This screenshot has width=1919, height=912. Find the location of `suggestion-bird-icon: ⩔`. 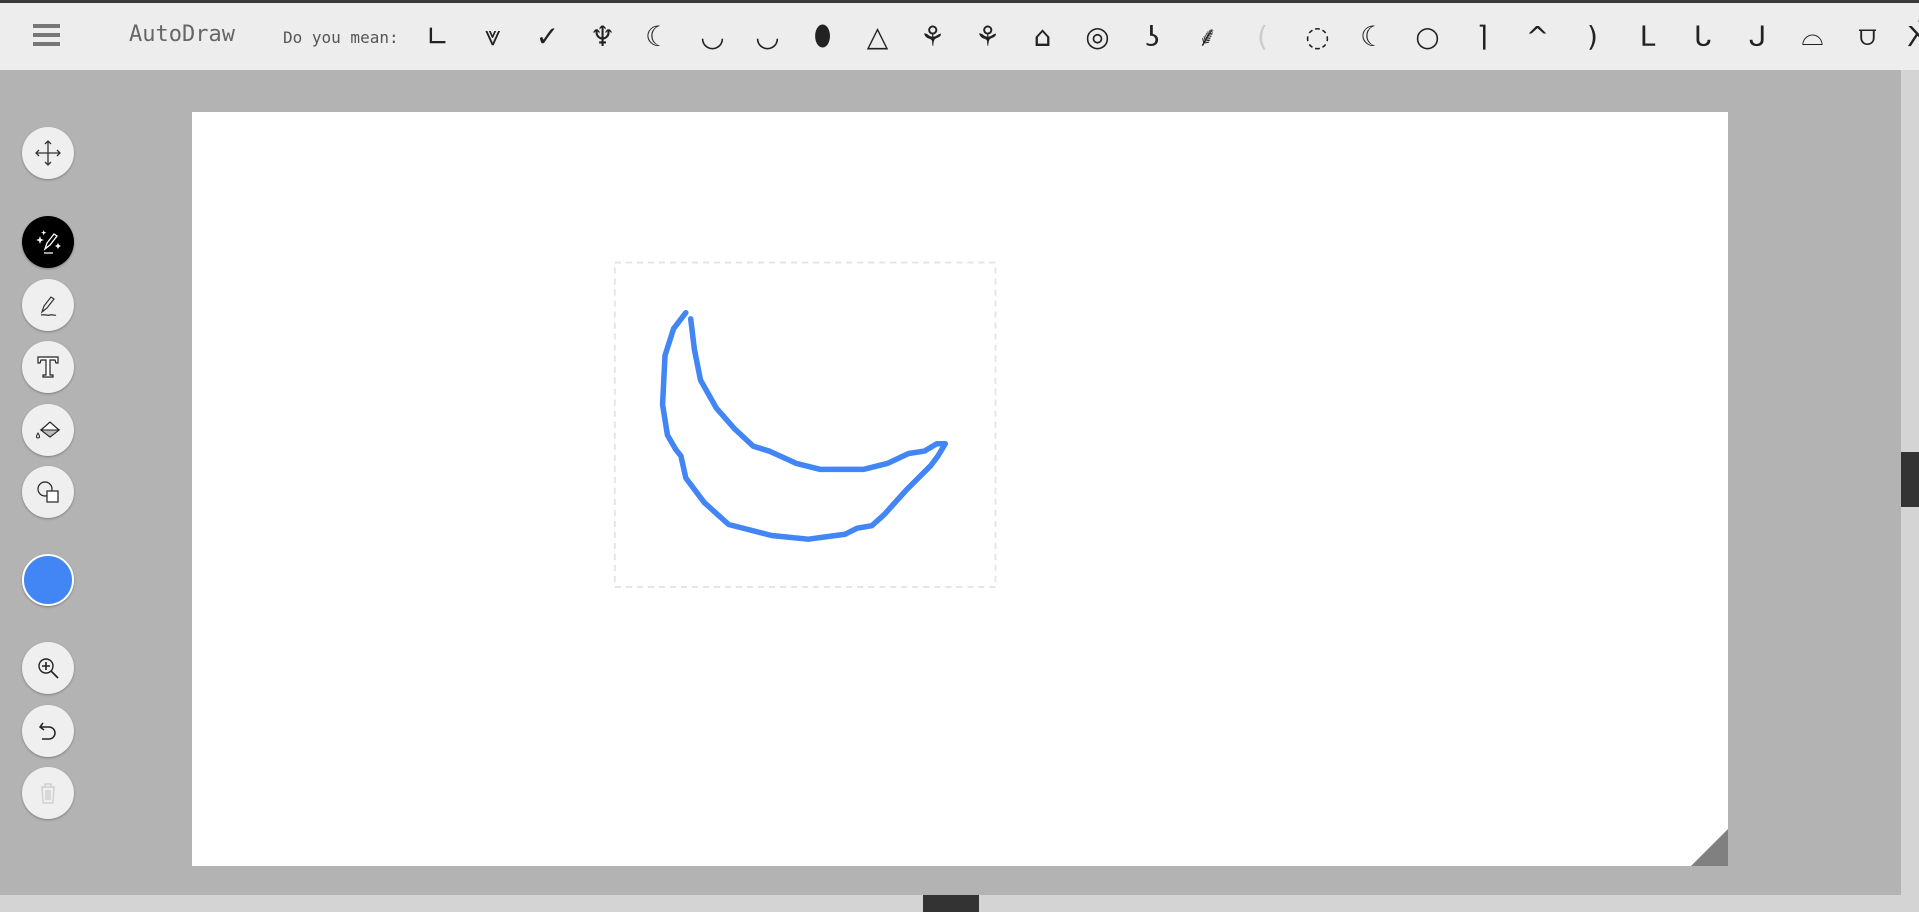

suggestion-bird-icon: ⩔ is located at coordinates (492, 36).